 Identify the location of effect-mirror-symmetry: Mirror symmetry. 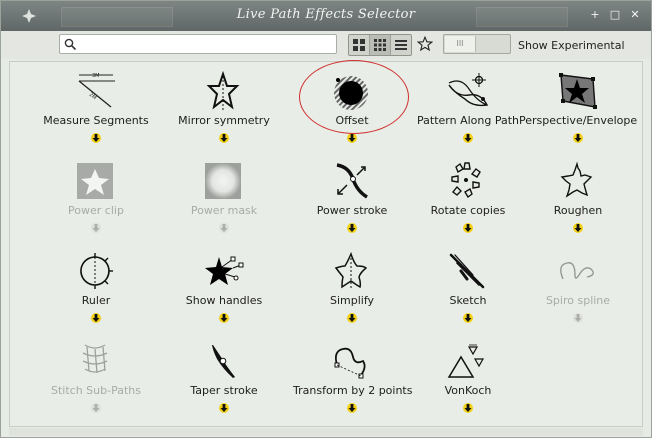
(224, 110).